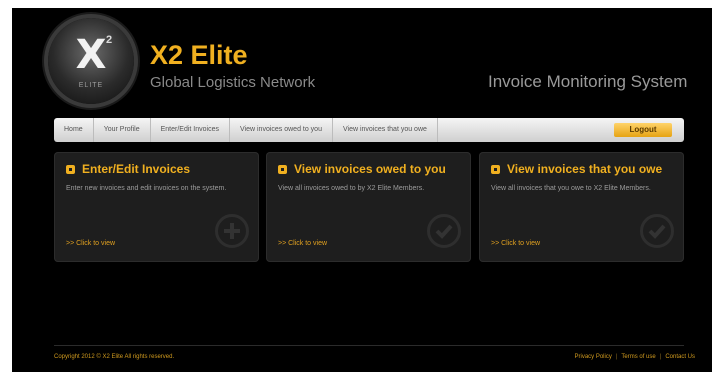  What do you see at coordinates (592, 357) in the screenshot?
I see `privacy-policy-link: Privacy Policy` at bounding box center [592, 357].